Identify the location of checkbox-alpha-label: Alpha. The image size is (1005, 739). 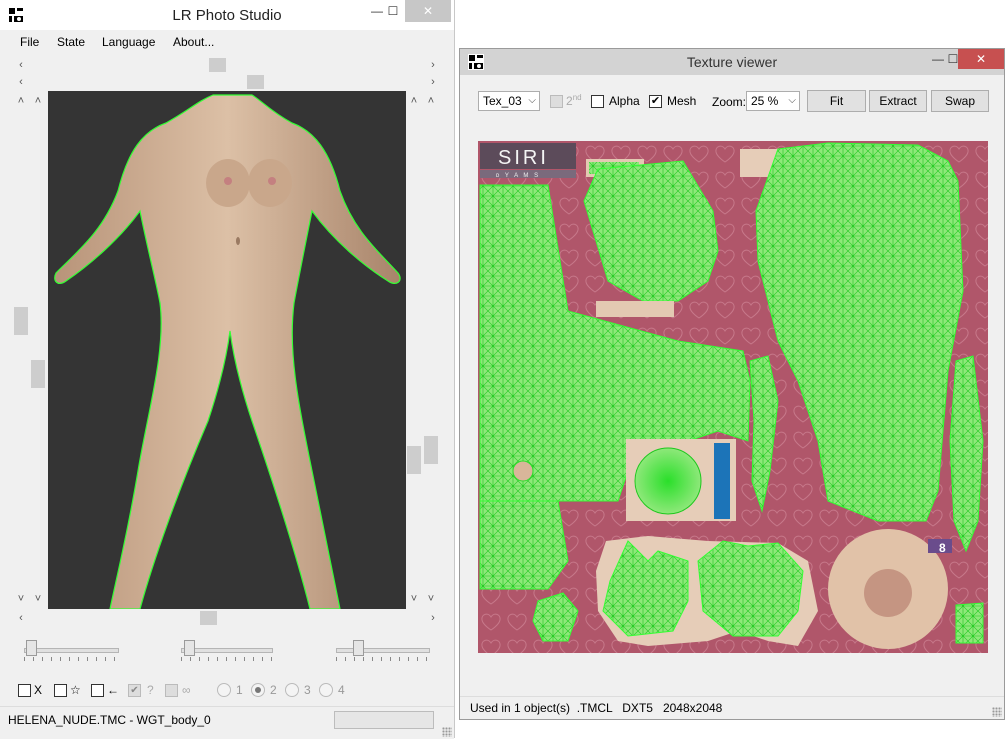
(624, 101).